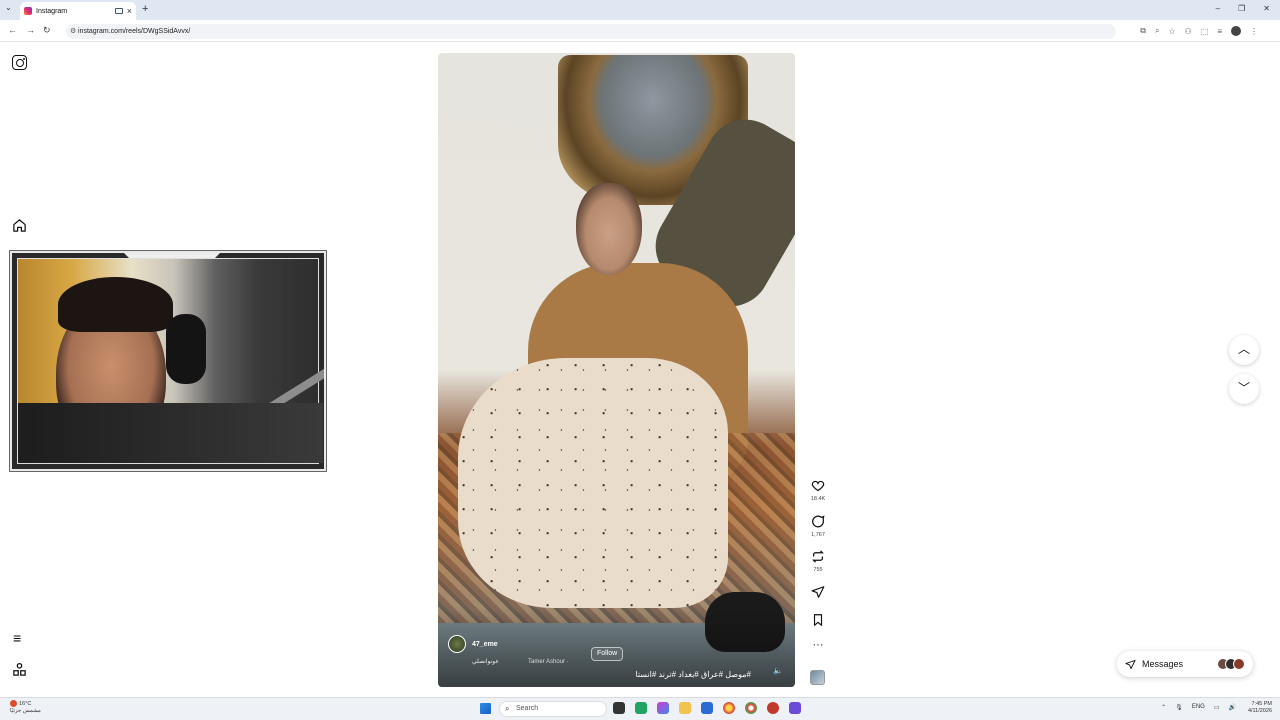 The height and width of the screenshot is (720, 1280). What do you see at coordinates (47, 30) in the screenshot?
I see `reload-button: ↻` at bounding box center [47, 30].